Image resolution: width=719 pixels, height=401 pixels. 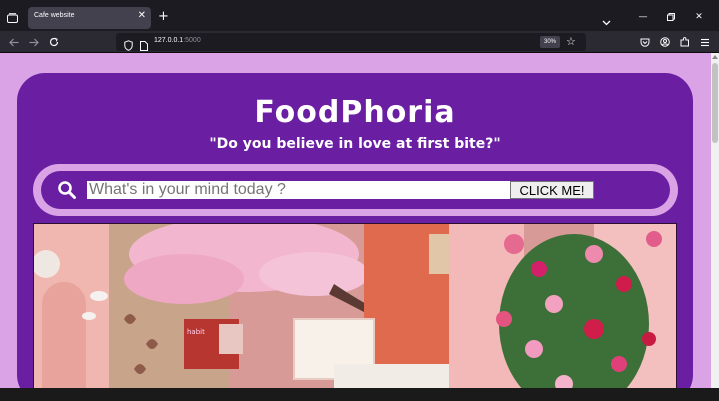 I want to click on nav-bar: 127.0.0.1:5000 30% ☆, so click(x=359, y=42).